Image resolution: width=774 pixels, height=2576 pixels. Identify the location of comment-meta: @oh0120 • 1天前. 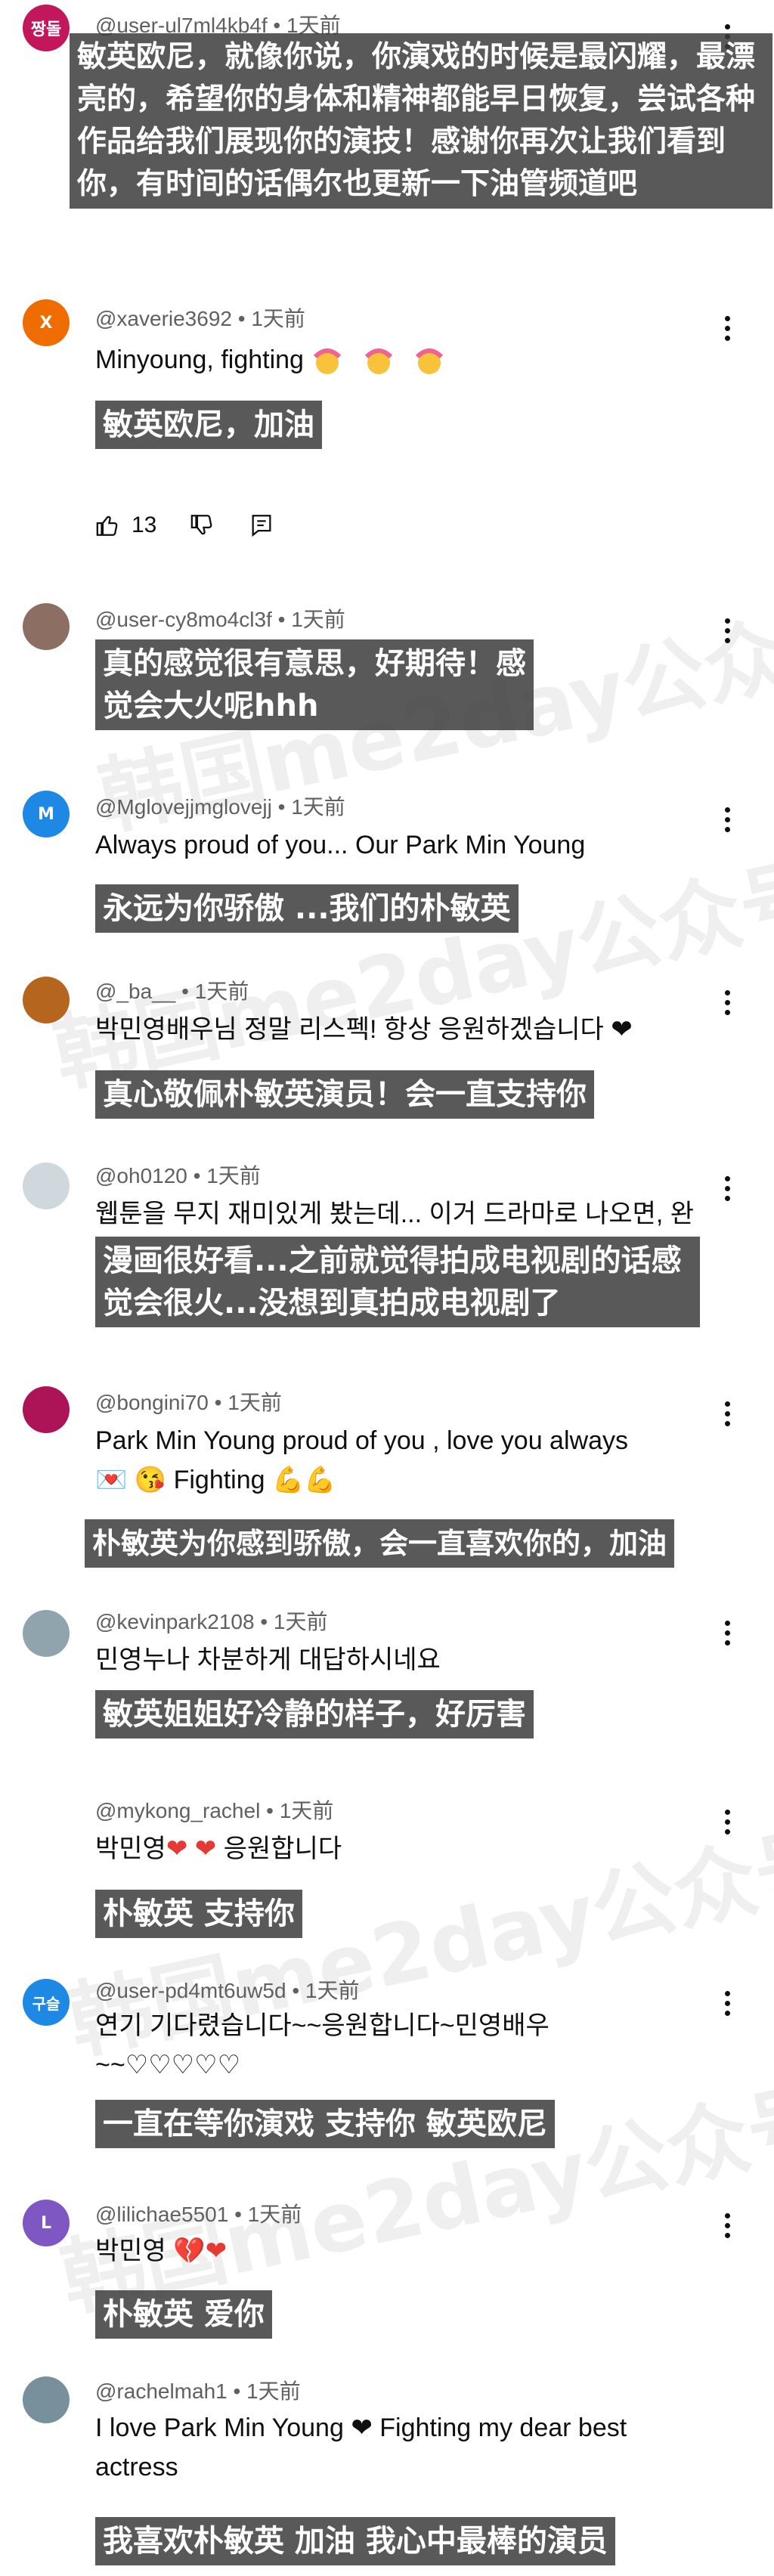
(178, 1175).